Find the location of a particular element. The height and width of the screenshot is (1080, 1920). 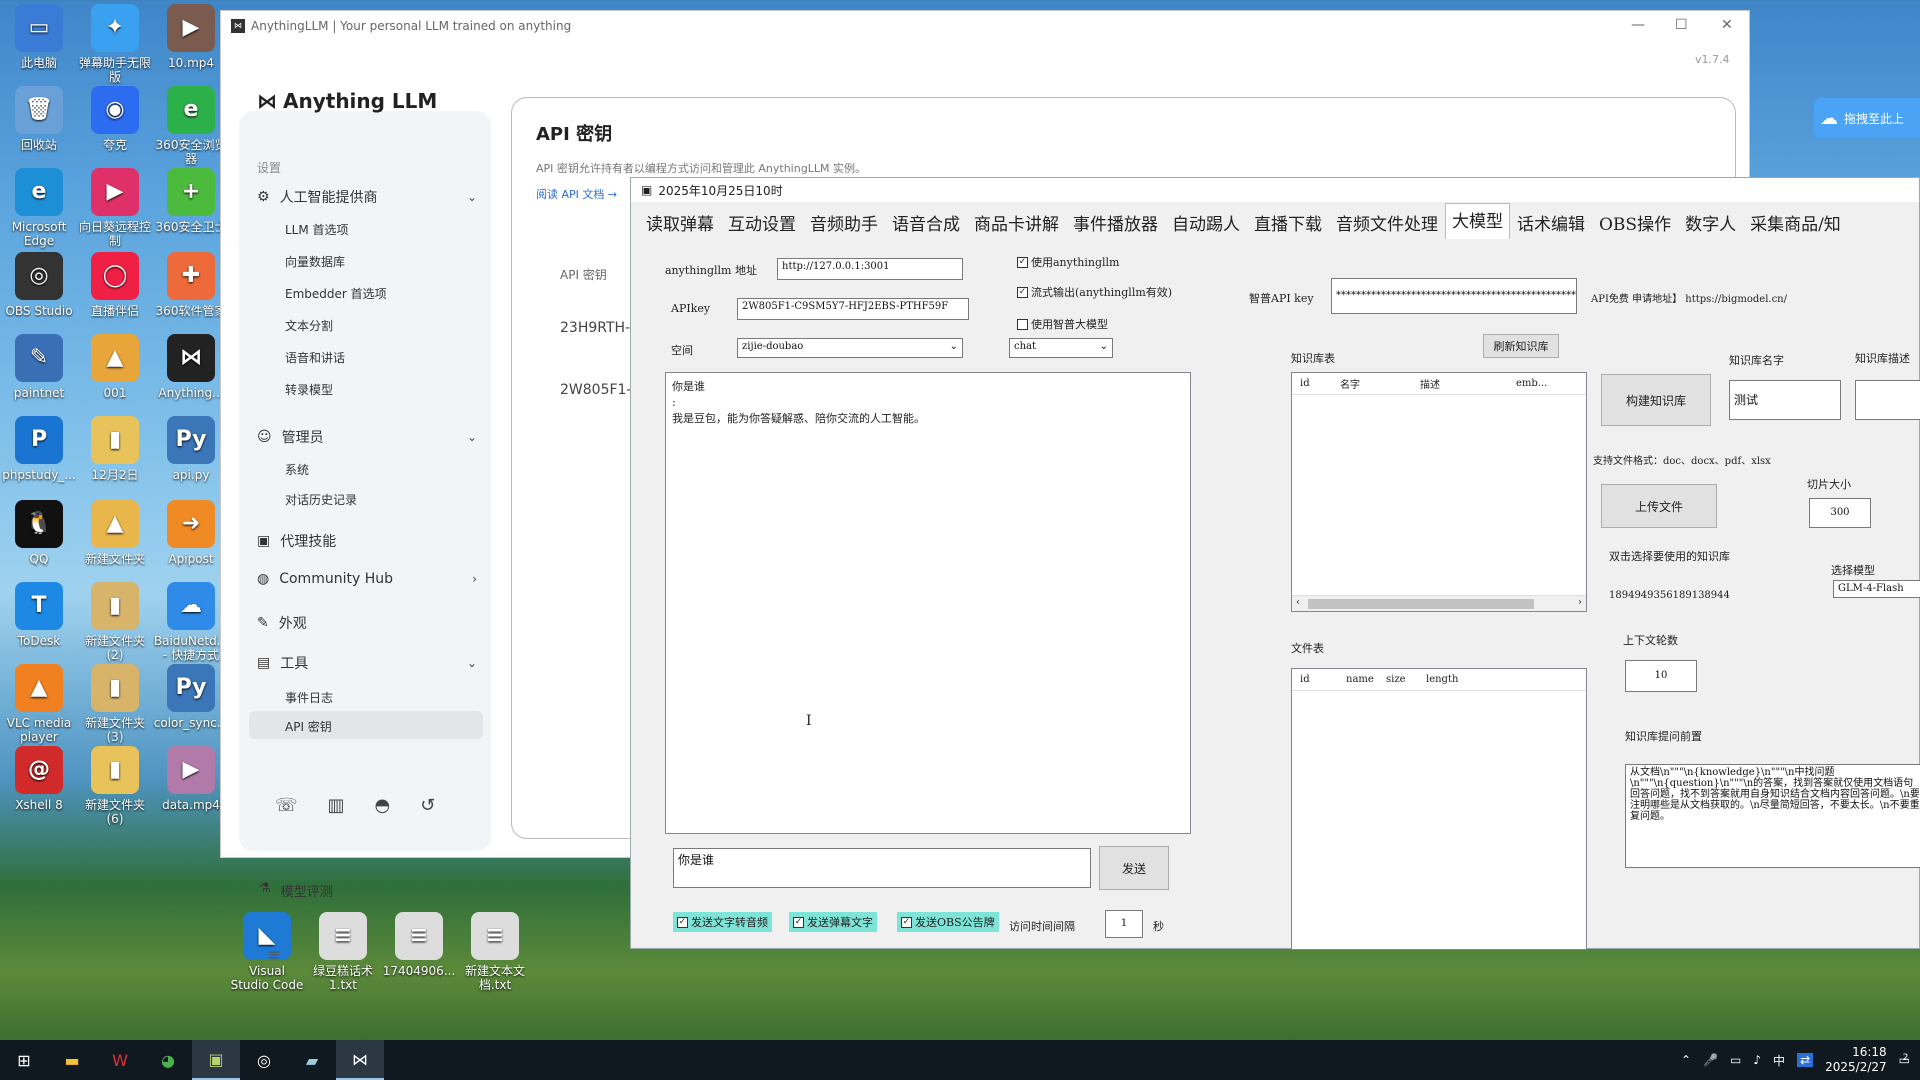

desktop-icon: ▲ VLC media player is located at coordinates (39, 704).